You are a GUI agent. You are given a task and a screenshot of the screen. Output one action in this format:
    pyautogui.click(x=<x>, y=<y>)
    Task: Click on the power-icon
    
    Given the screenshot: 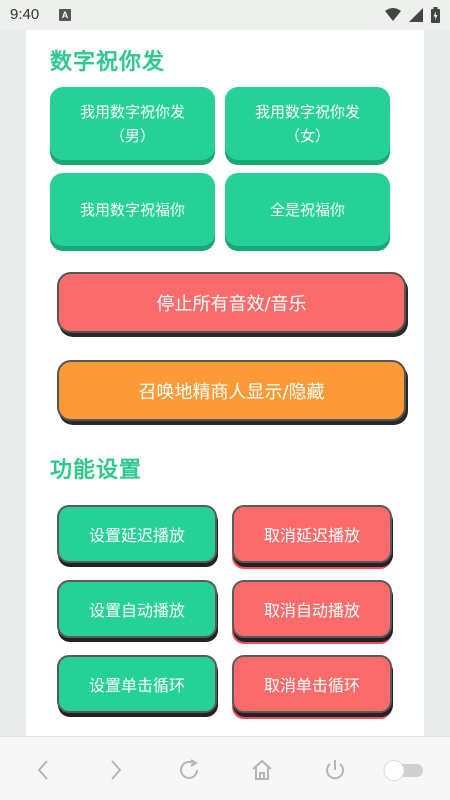 What is the action you would take?
    pyautogui.click(x=335, y=770)
    